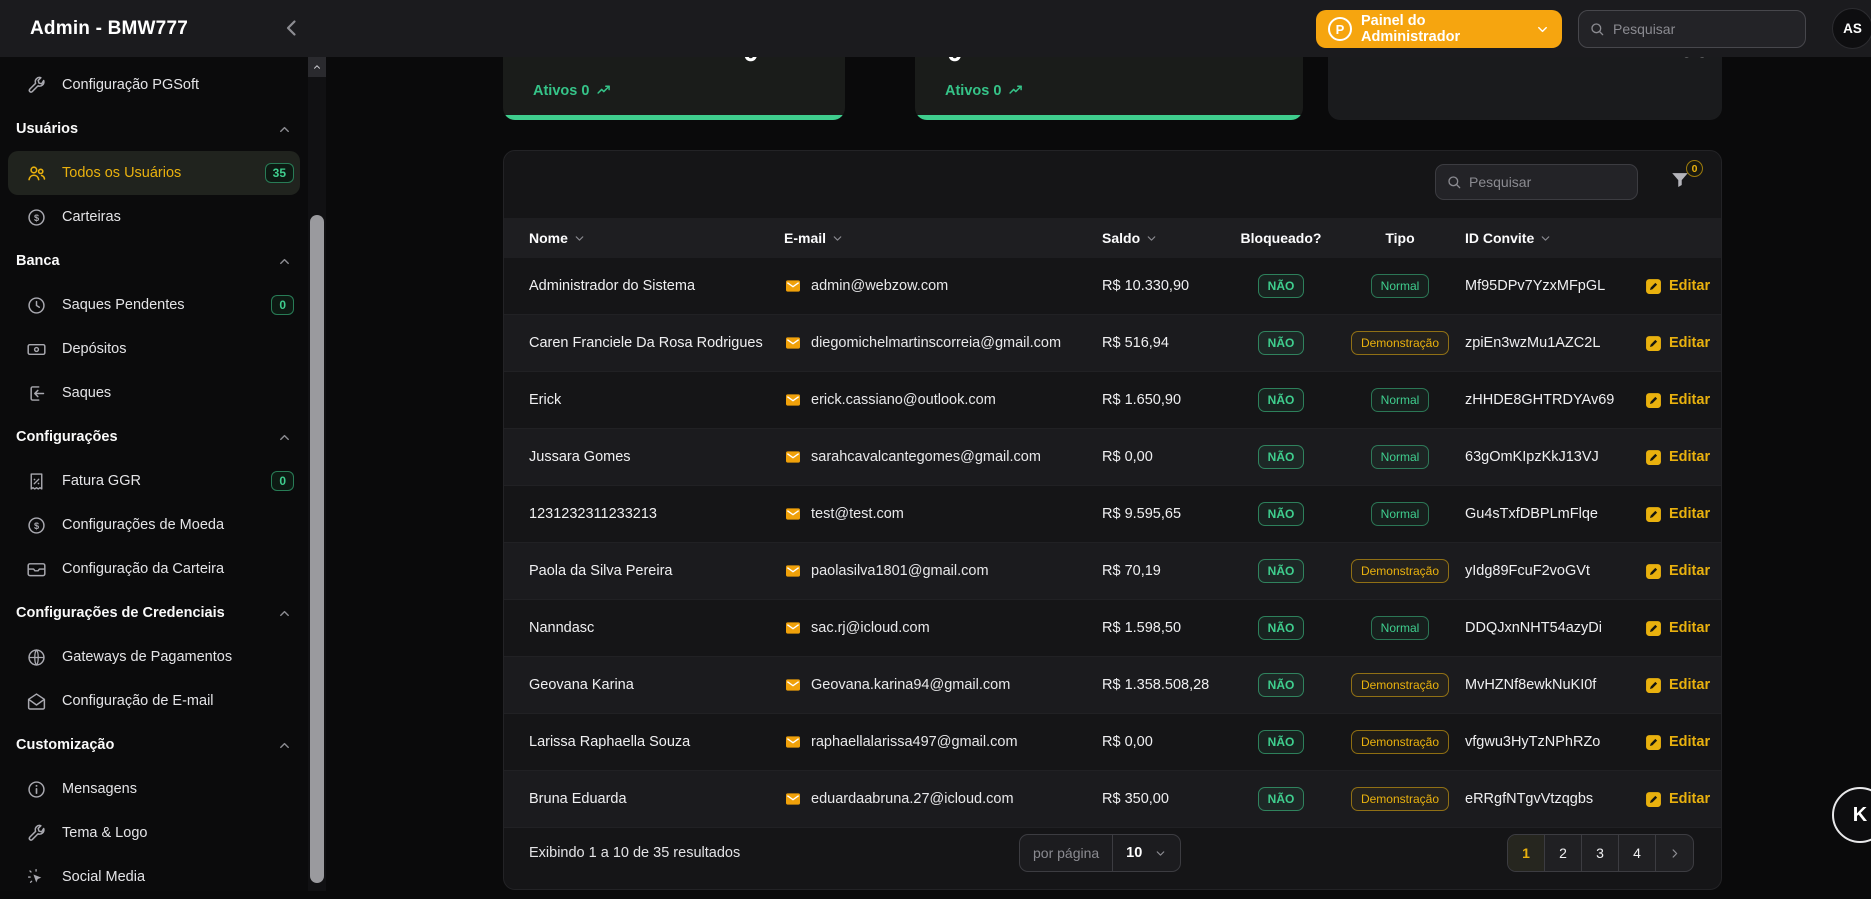 This screenshot has width=1871, height=899. Describe the element at coordinates (109, 28) in the screenshot. I see `app-title: Admin - BMW777` at that location.